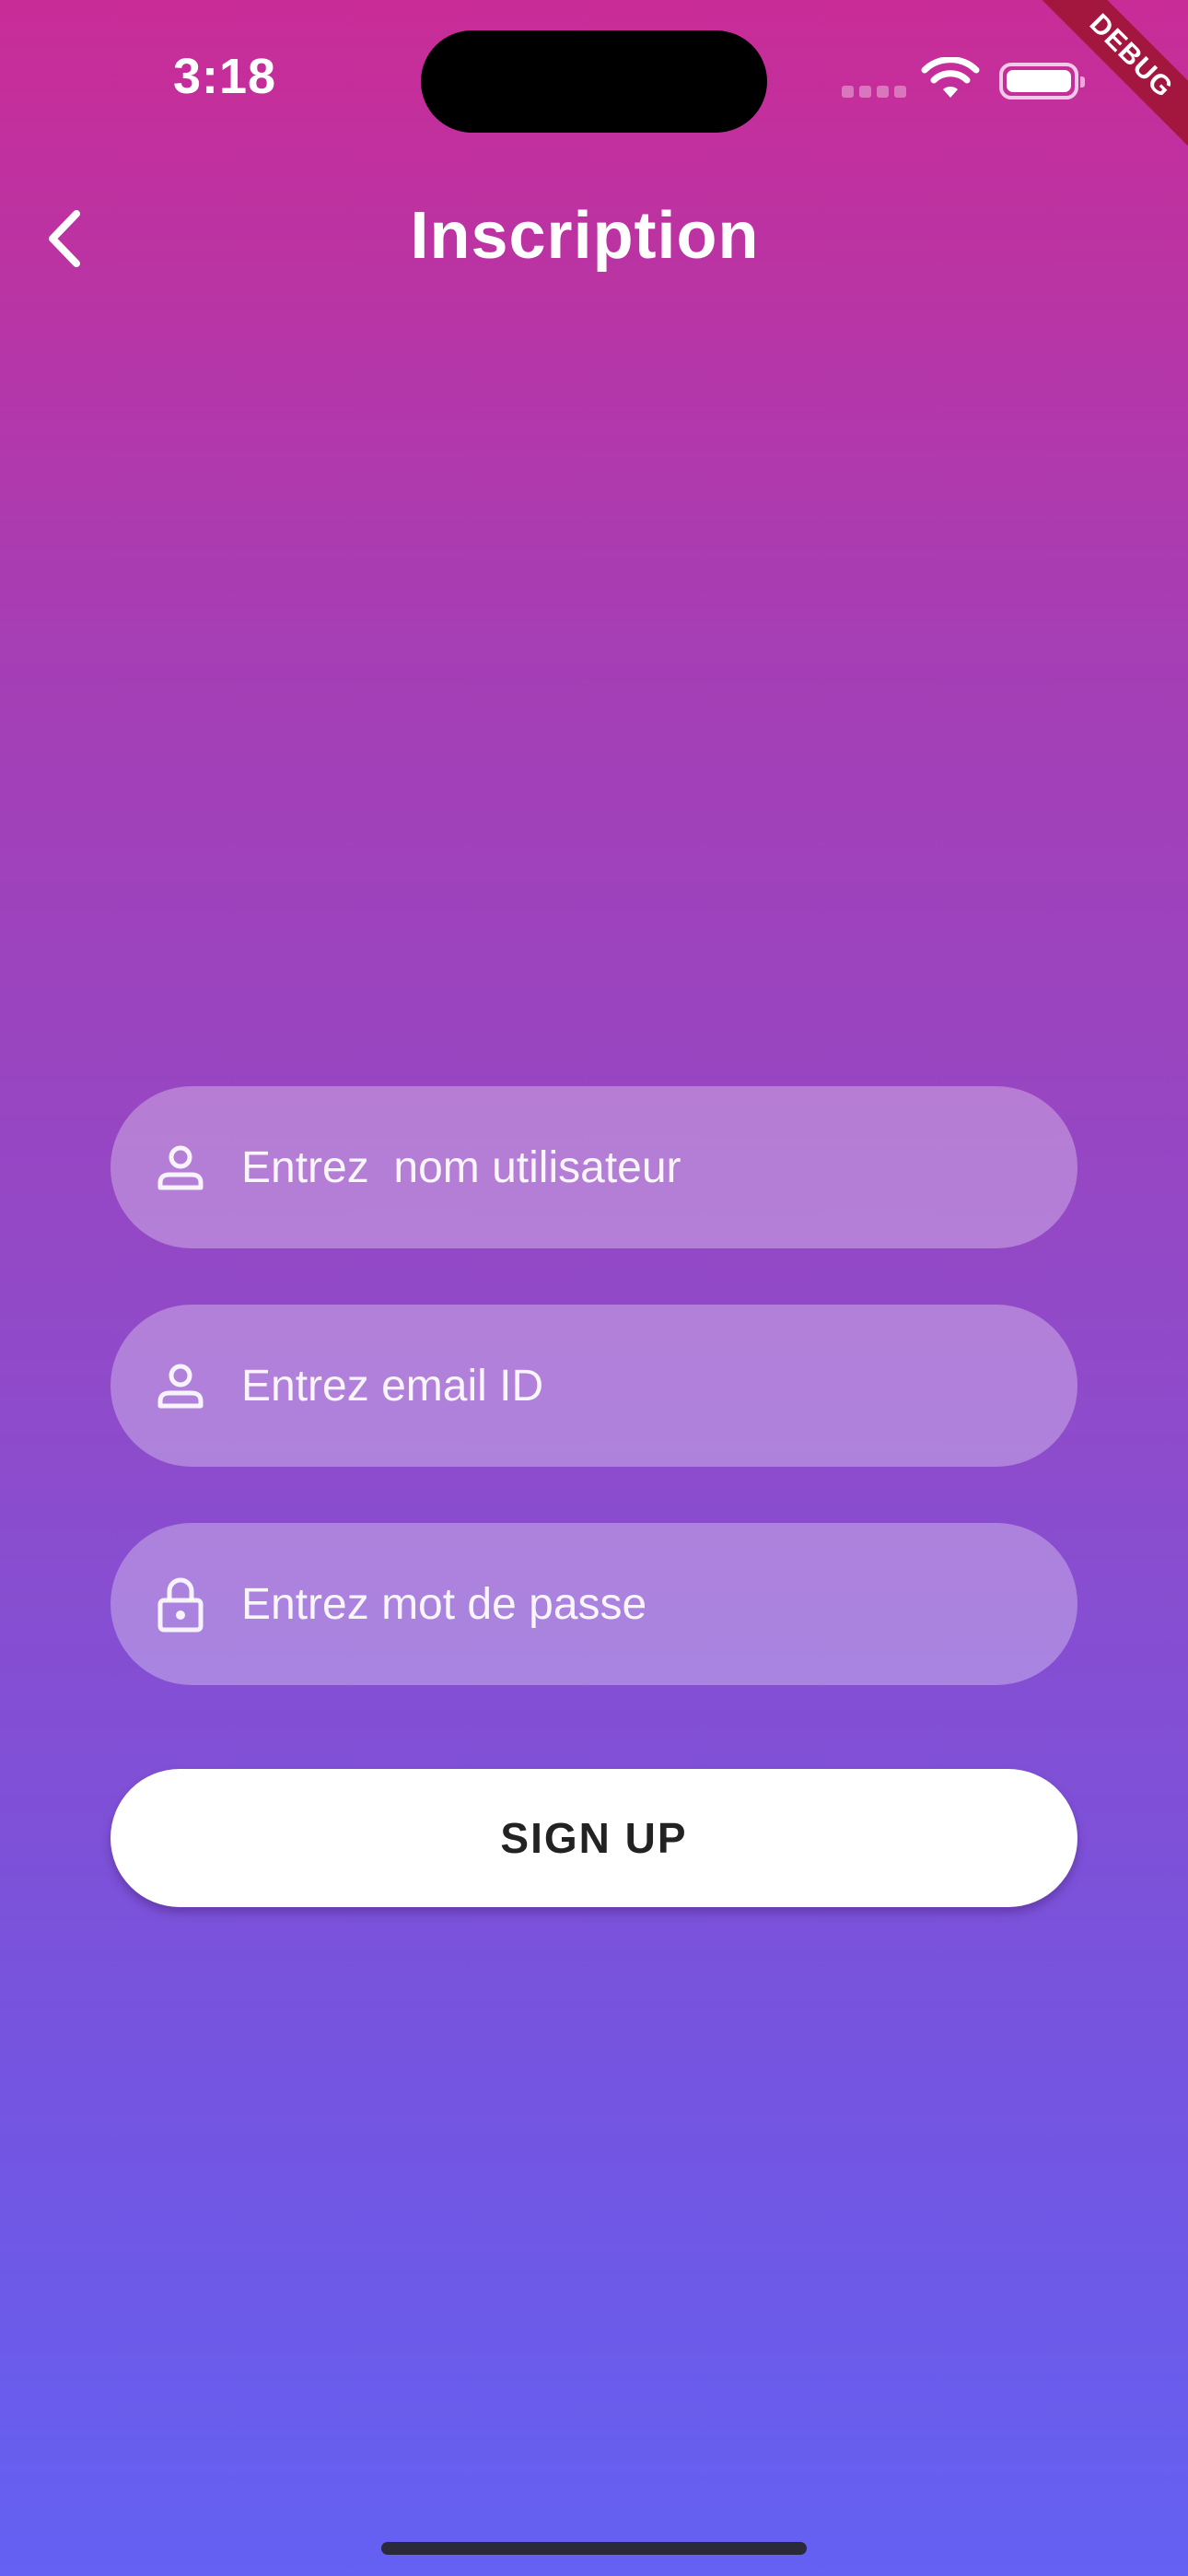 The width and height of the screenshot is (1188, 2576). I want to click on password-field, so click(594, 1604).